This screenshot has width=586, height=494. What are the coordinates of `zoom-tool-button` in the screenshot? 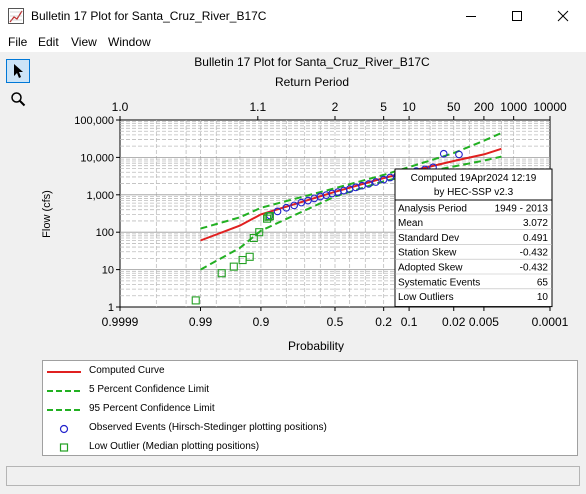 It's located at (18, 99).